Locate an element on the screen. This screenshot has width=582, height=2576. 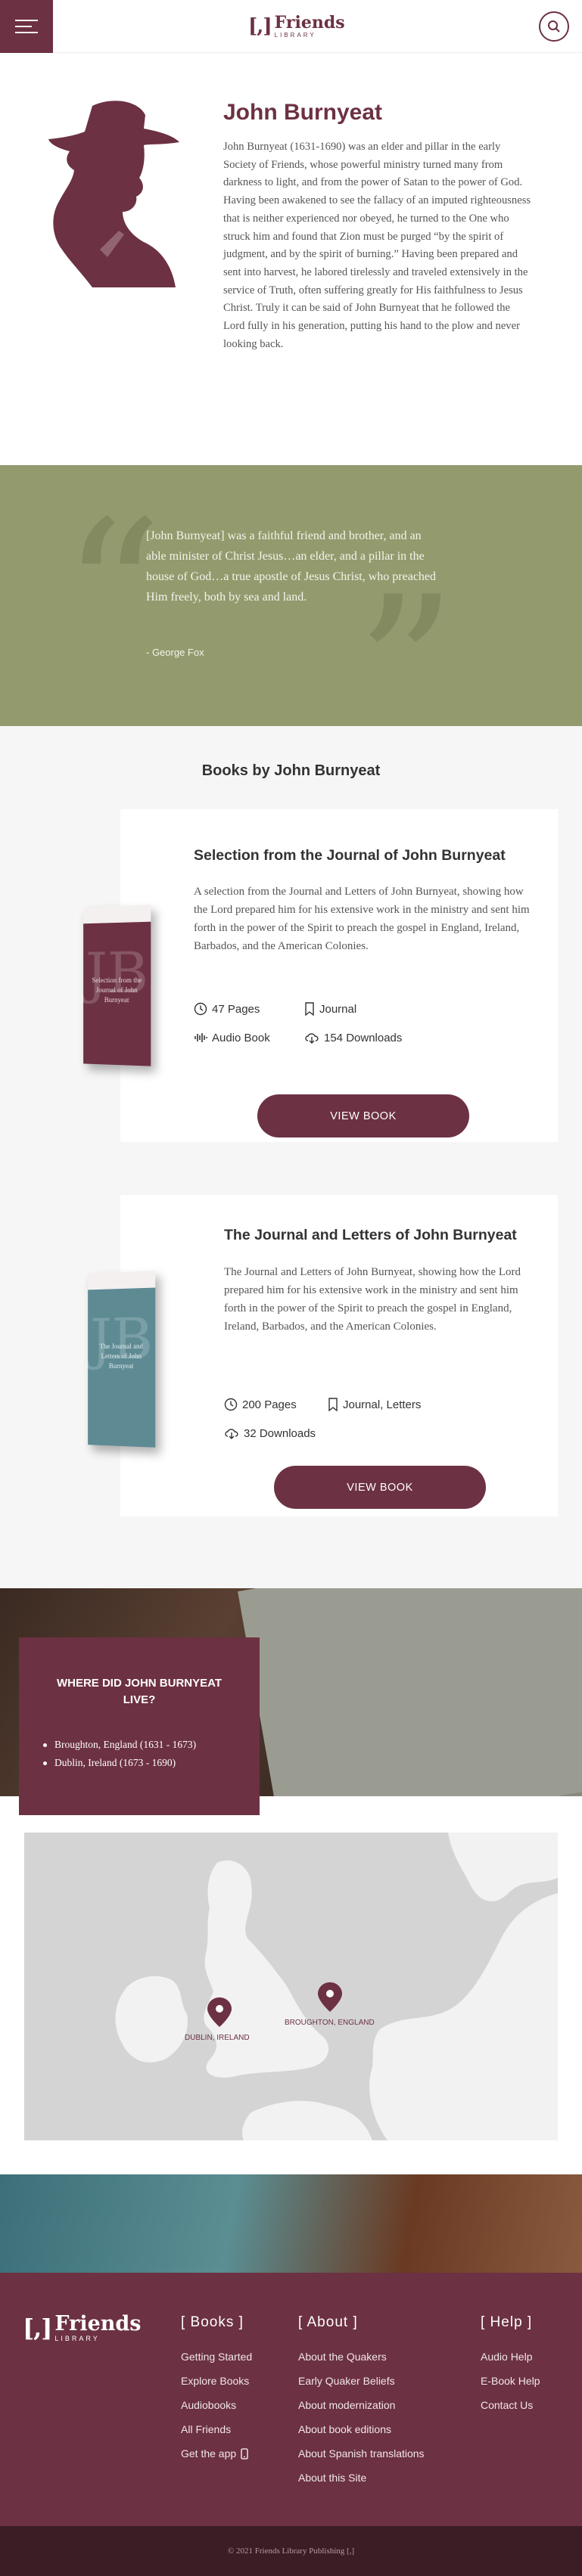
books-heading: Books by John Burnyeat is located at coordinates (291, 770).